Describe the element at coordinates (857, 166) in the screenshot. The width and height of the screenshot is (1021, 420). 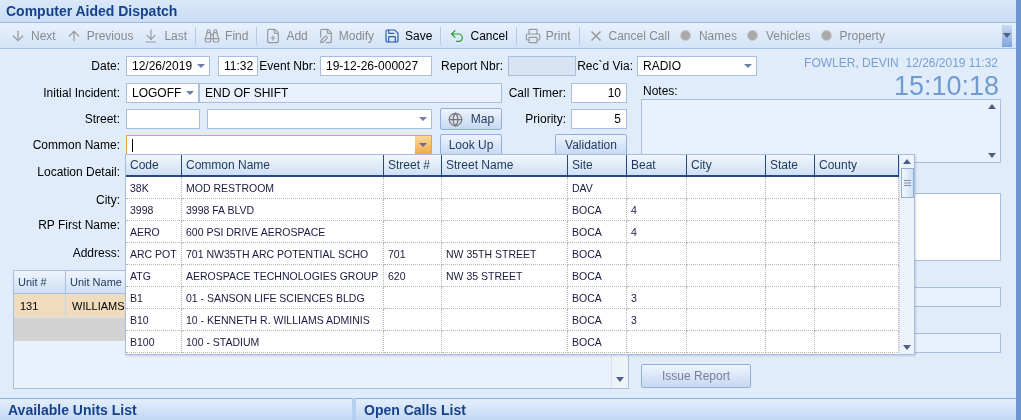
I see `column-header: County` at that location.